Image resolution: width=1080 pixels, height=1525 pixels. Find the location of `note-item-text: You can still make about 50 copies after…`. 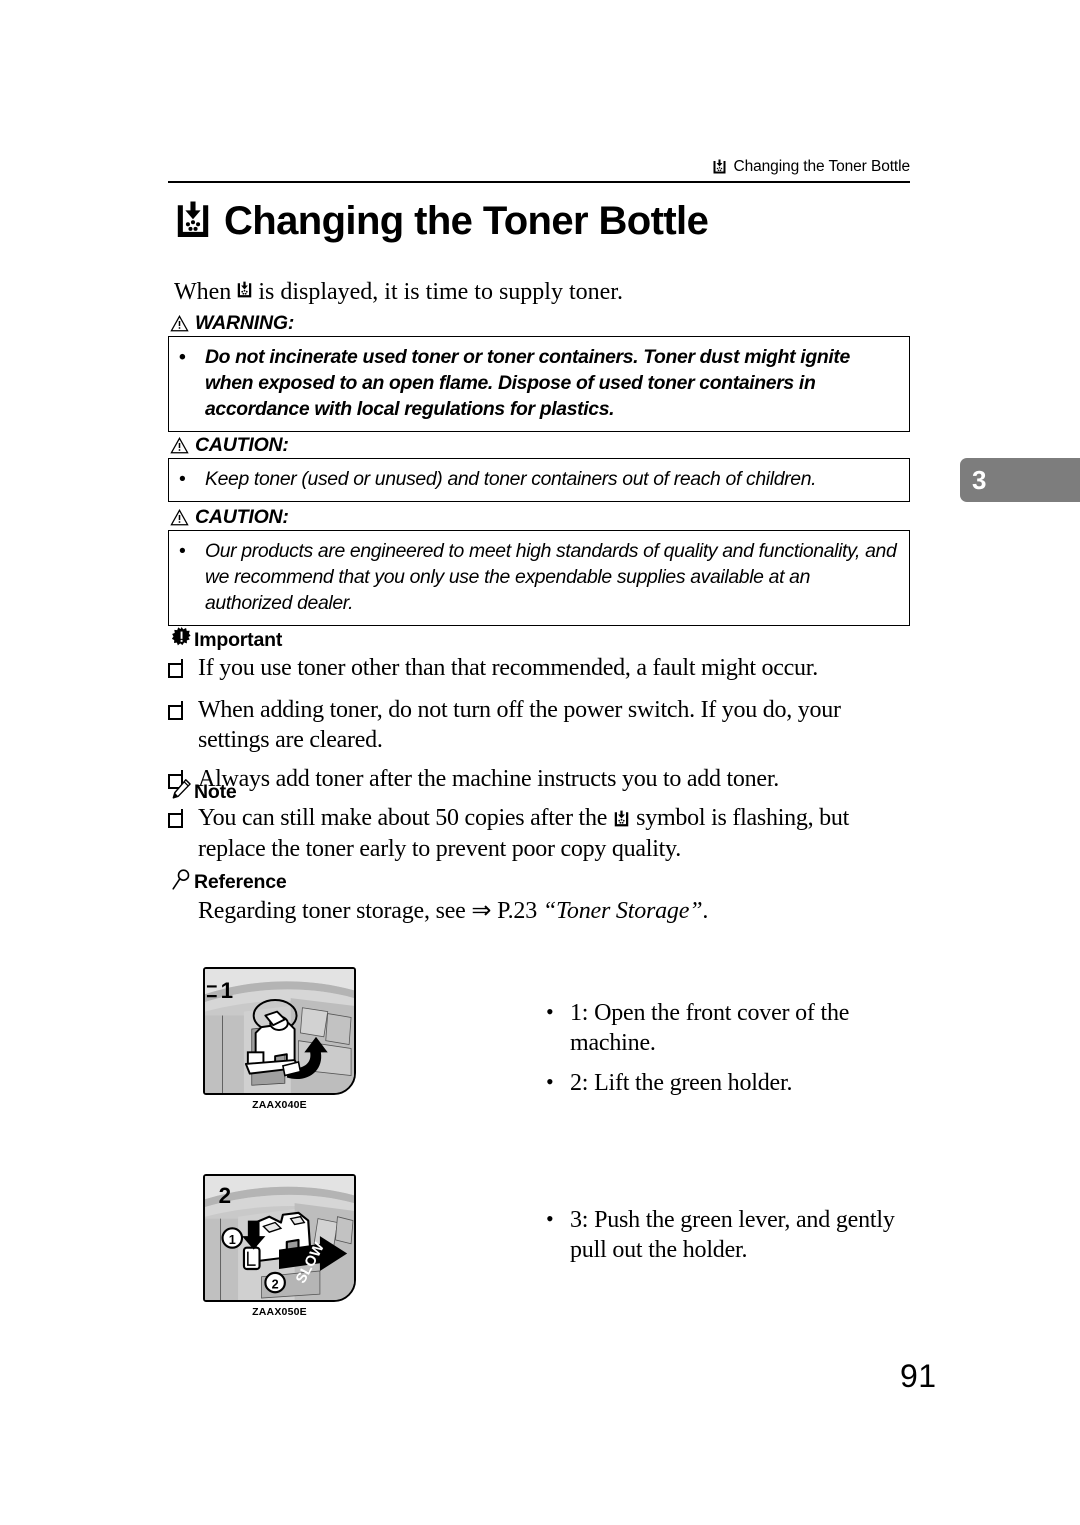

note-item-text: You can still make about 50 copies after… is located at coordinates (554, 833).